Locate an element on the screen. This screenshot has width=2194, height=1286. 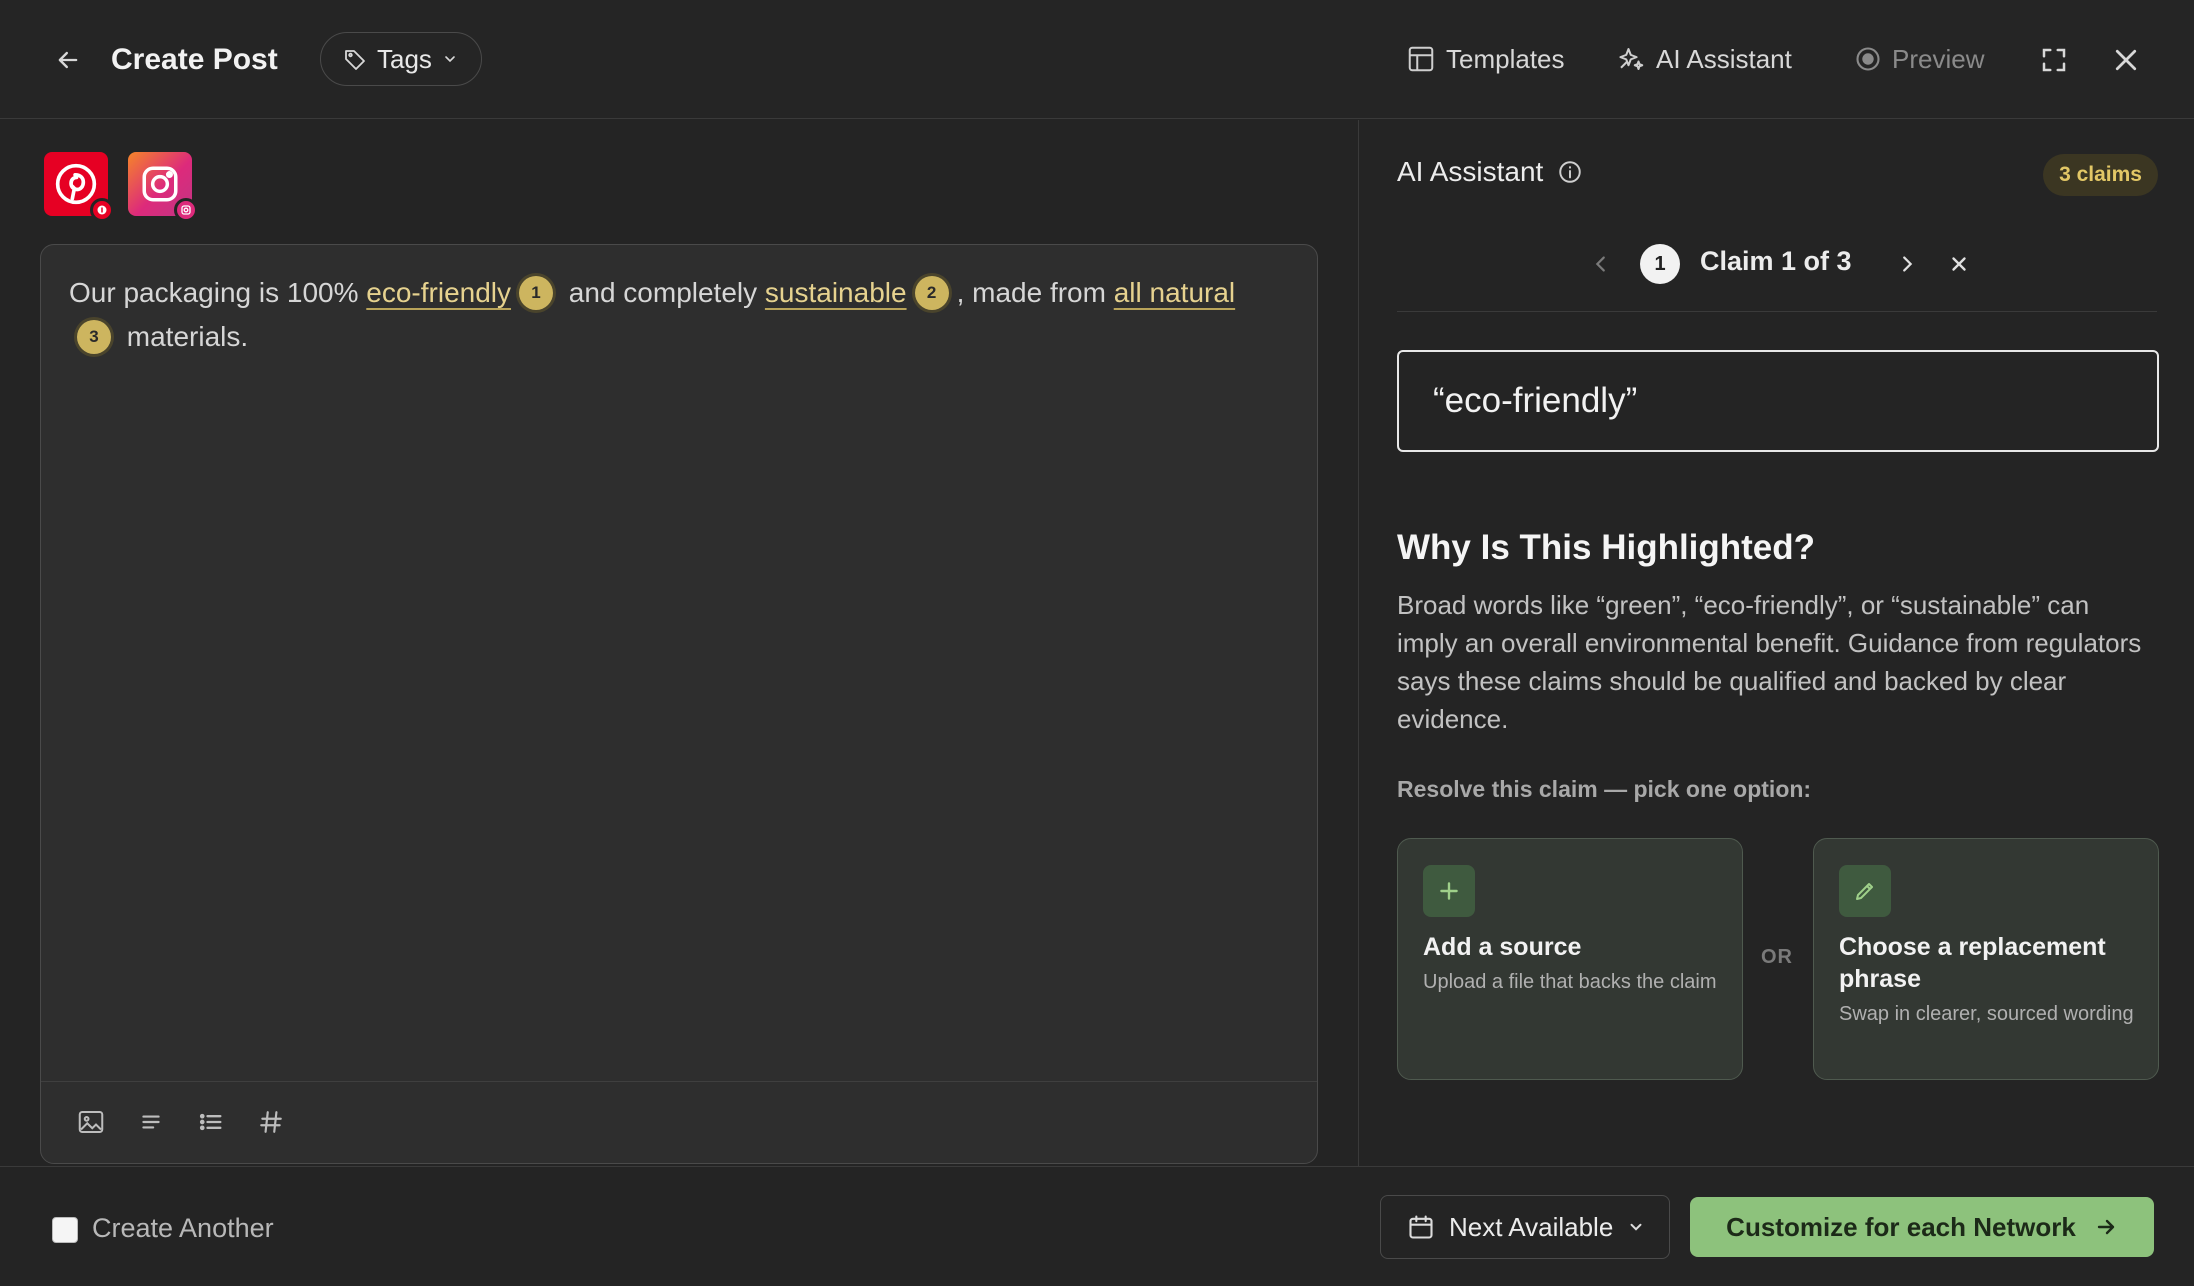
claim-quote: “eco-friendly” is located at coordinates (1778, 401).